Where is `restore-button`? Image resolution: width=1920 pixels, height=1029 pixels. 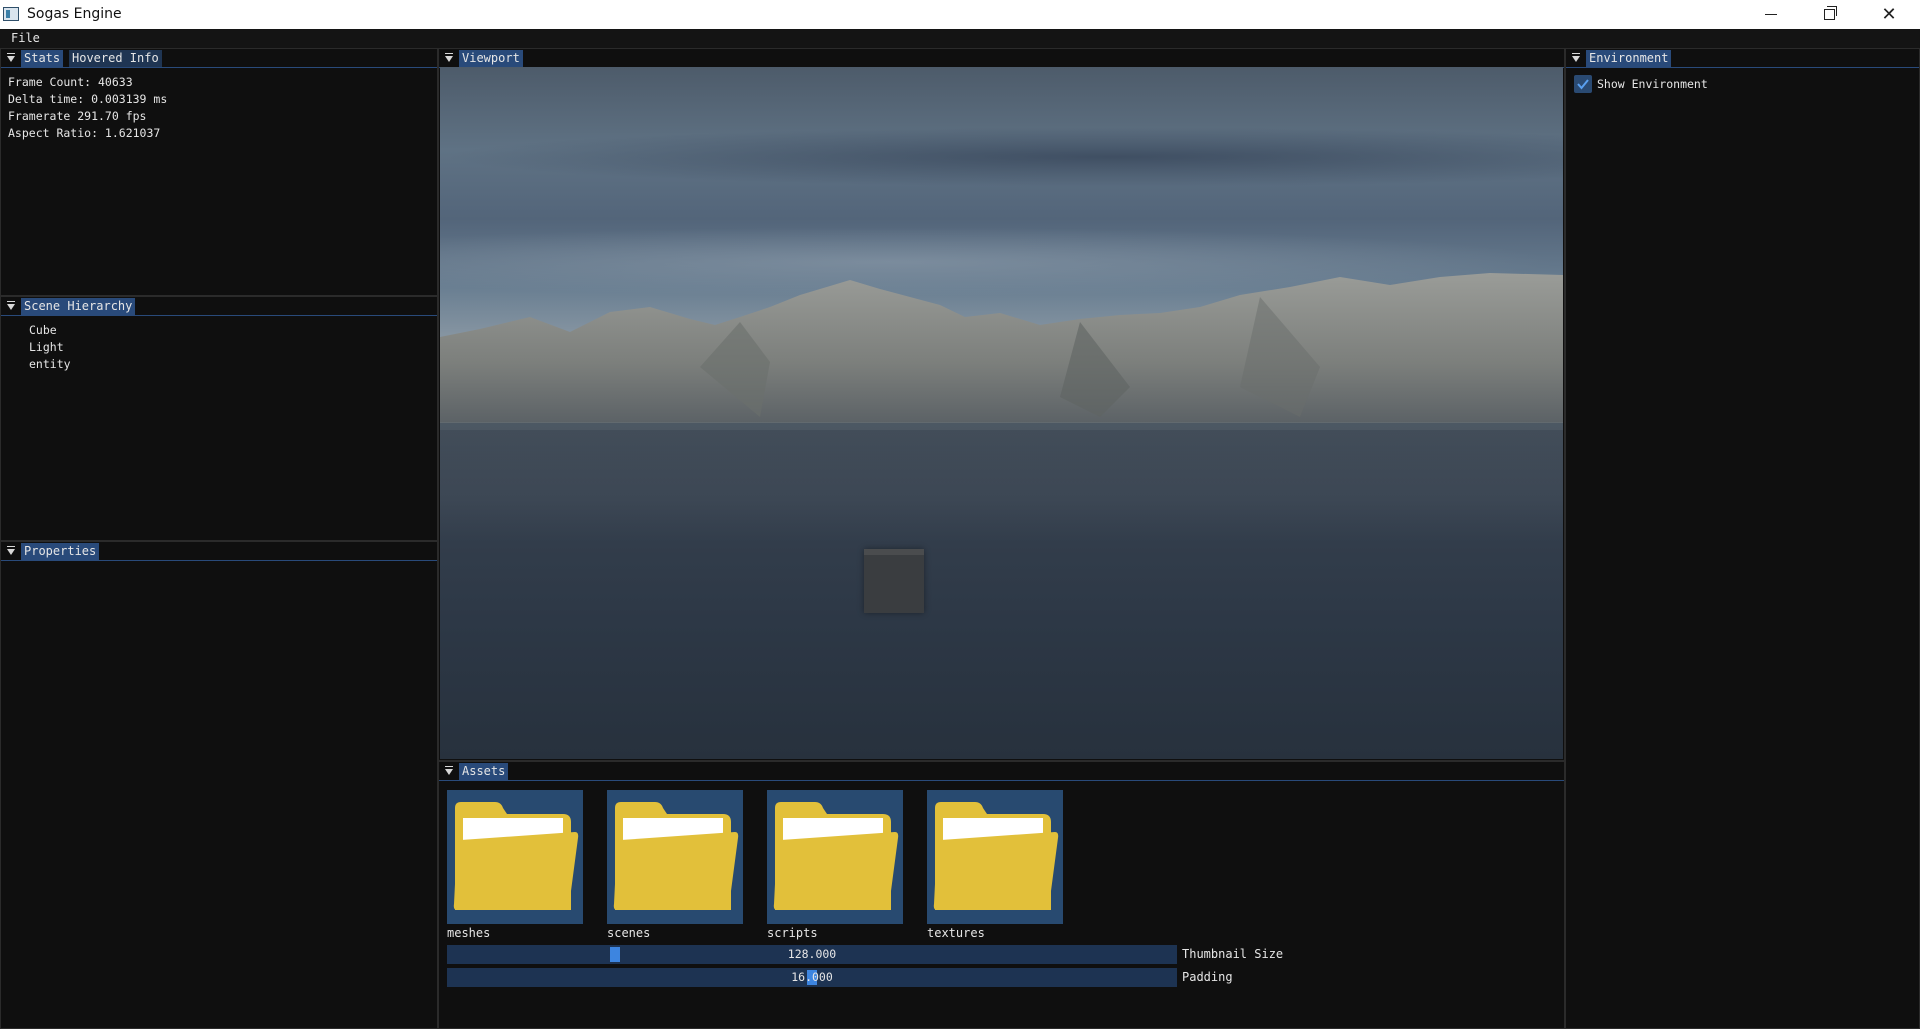 restore-button is located at coordinates (1829, 14).